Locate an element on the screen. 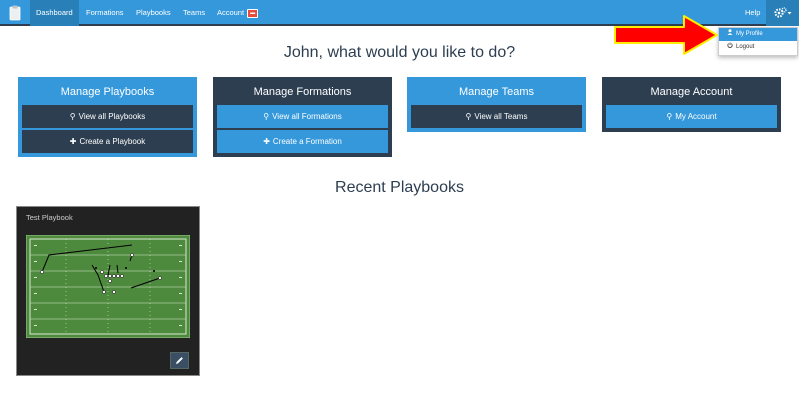 The width and height of the screenshot is (799, 396). my-account-button: ⚲ My Account is located at coordinates (691, 116).